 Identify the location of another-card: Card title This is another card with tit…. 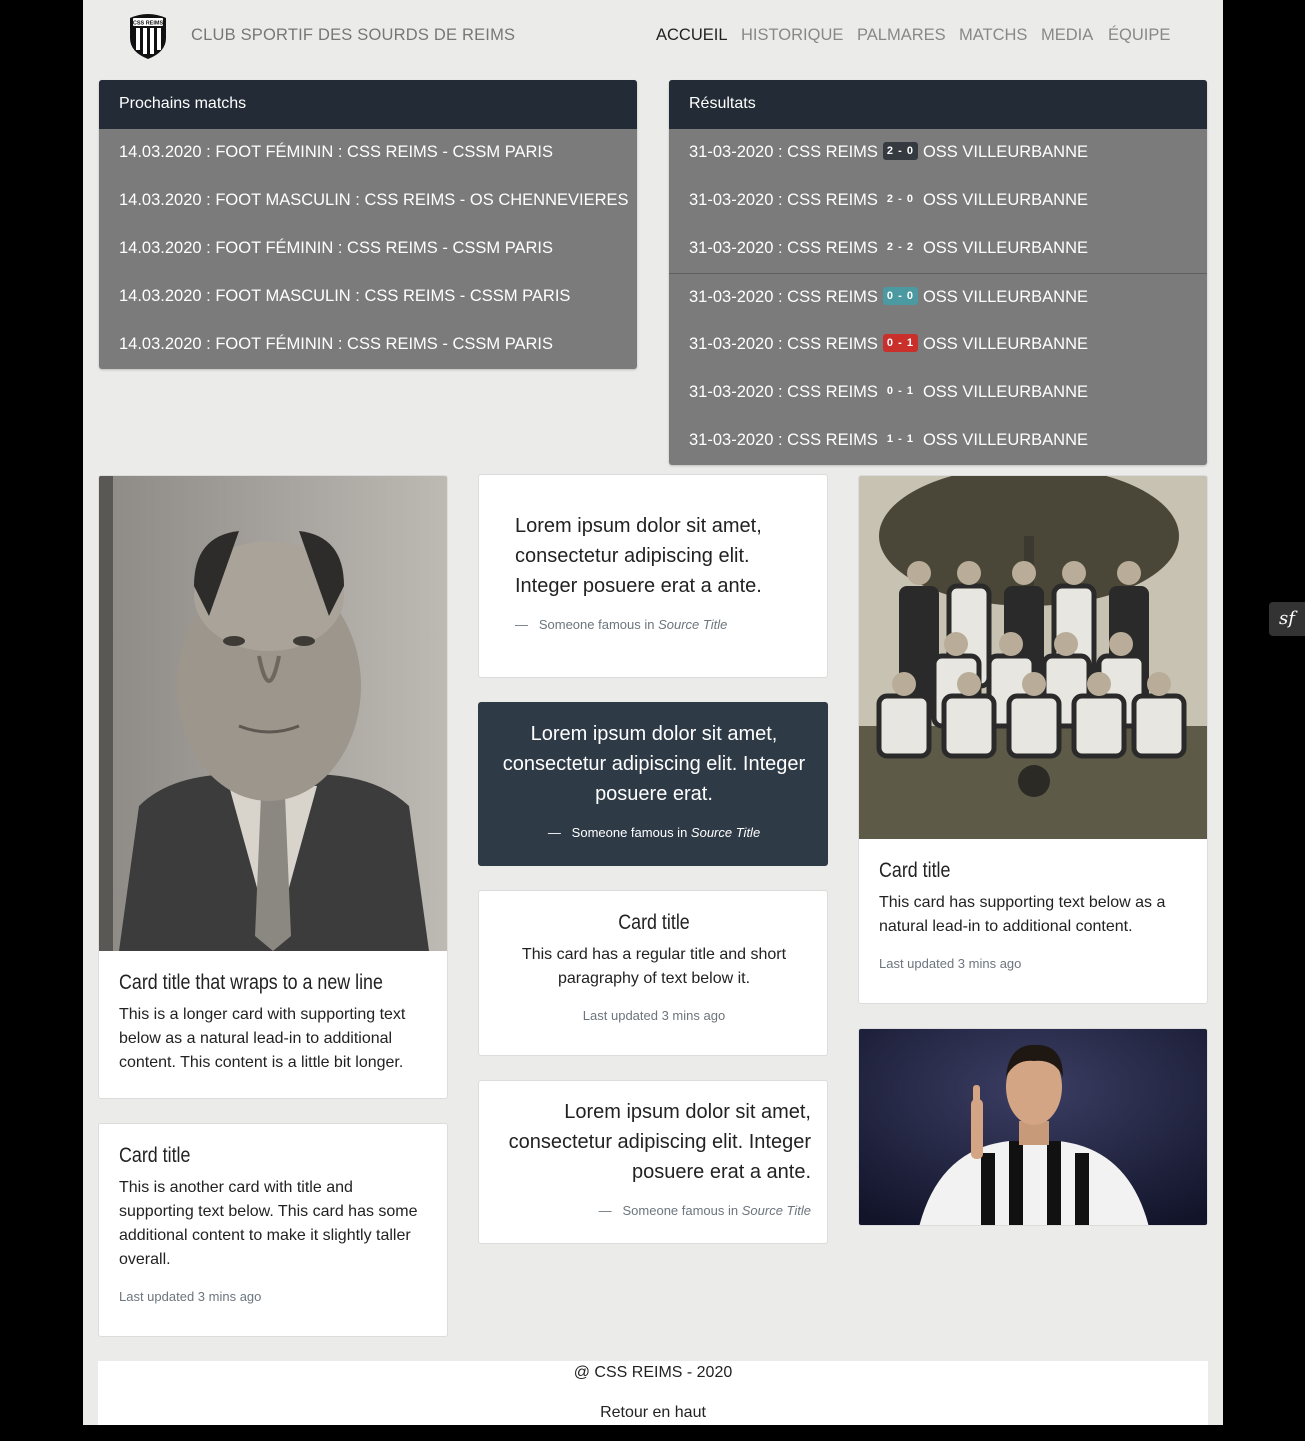
(273, 1230).